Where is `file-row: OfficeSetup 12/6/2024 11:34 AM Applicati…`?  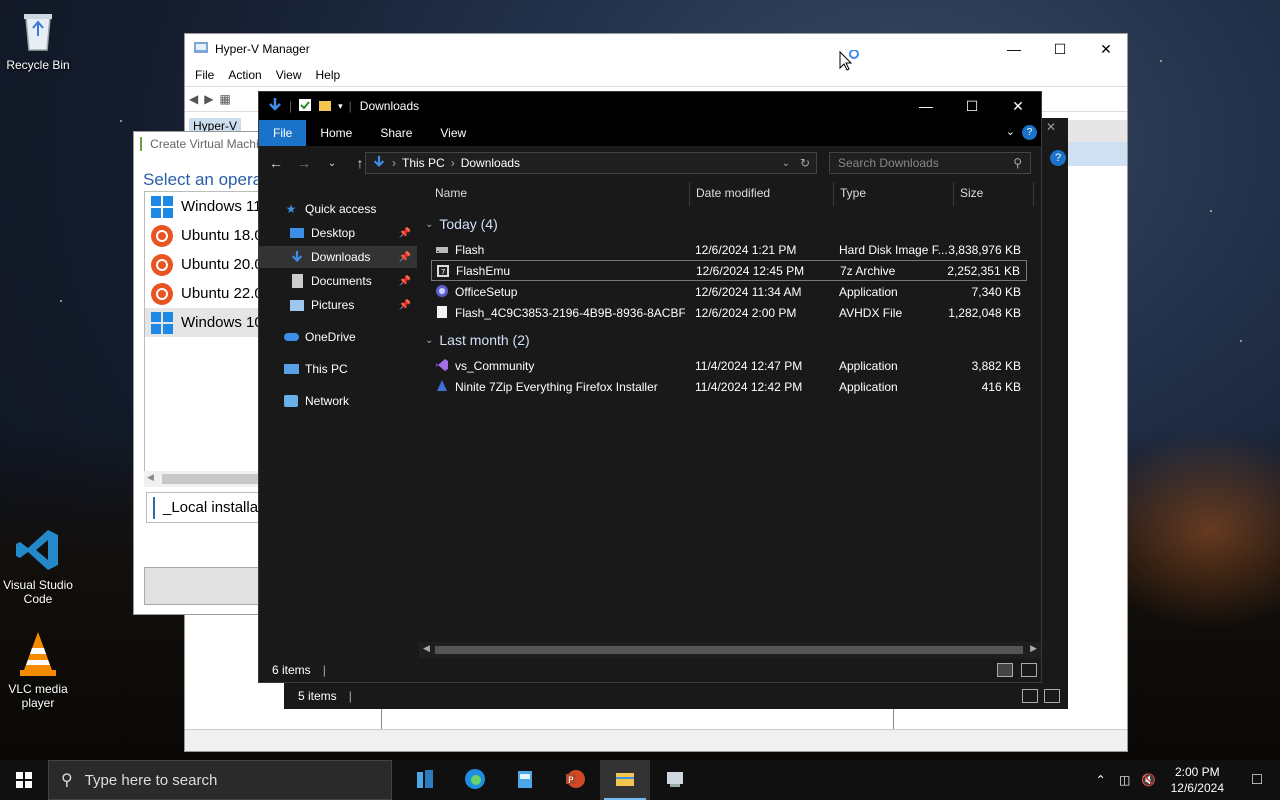 file-row: OfficeSetup 12/6/2024 11:34 AM Applicati… is located at coordinates (729, 291).